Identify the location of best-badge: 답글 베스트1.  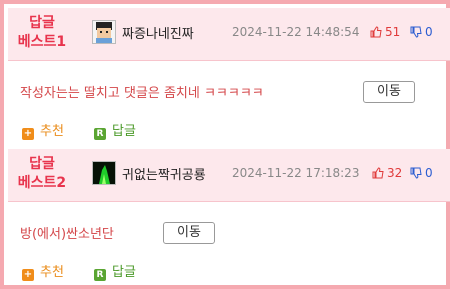
(42, 33).